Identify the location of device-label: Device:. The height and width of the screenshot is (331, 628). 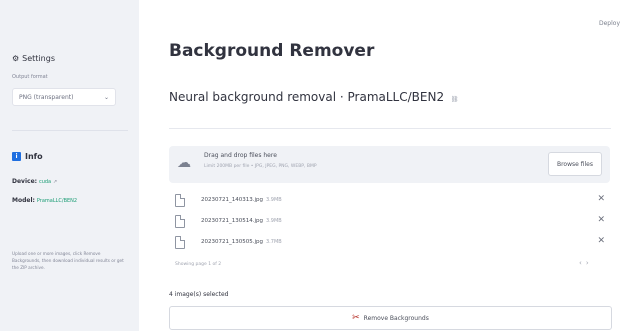
(25, 181).